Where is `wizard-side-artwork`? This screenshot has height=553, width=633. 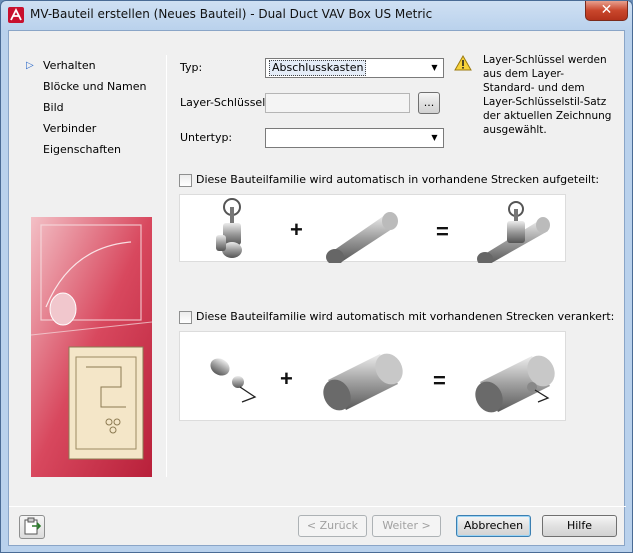
wizard-side-artwork is located at coordinates (91, 347).